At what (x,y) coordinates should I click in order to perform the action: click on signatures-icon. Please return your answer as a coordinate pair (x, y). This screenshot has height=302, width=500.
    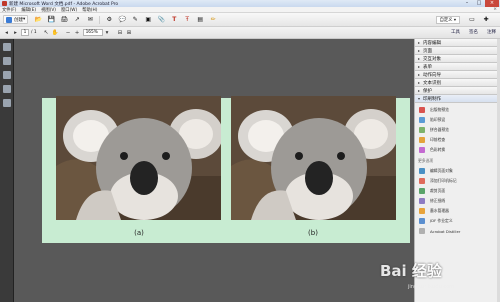
    Looking at the image, I should click on (7, 89).